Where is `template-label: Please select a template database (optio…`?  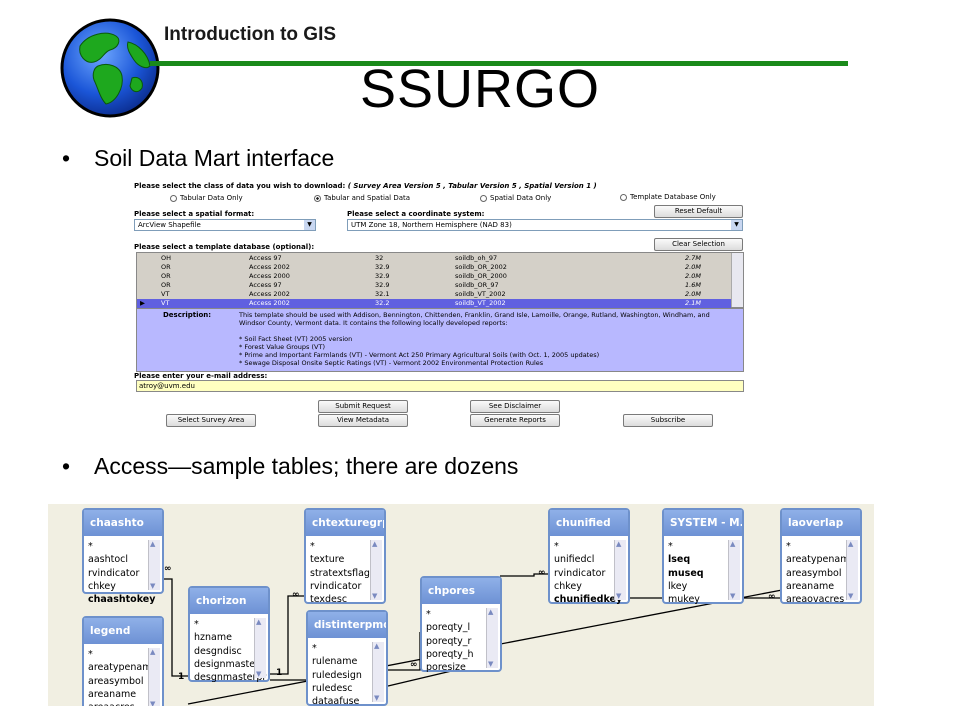
template-label: Please select a template database (optio… is located at coordinates (224, 247).